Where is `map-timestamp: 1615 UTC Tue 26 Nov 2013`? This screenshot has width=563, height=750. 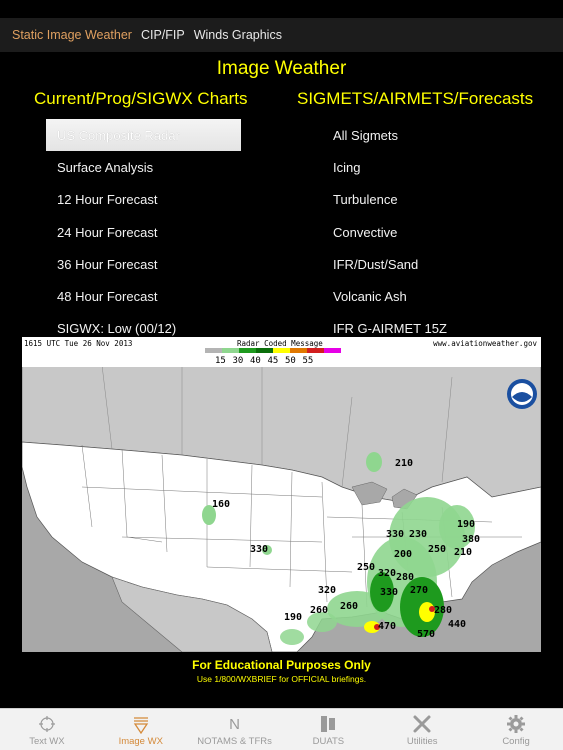 map-timestamp: 1615 UTC Tue 26 Nov 2013 is located at coordinates (78, 343).